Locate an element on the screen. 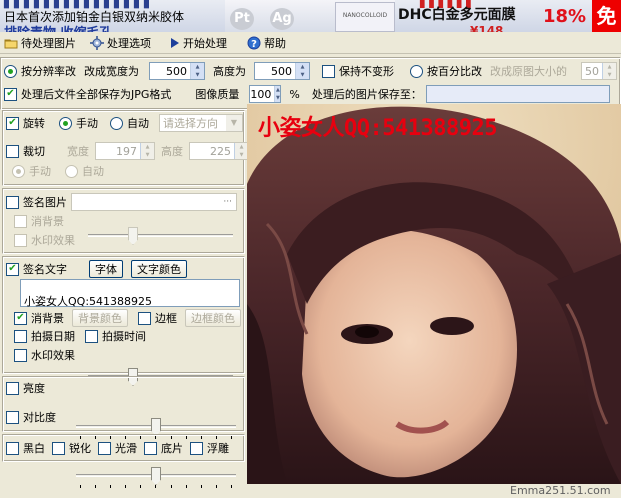  sign-text-row: ✔ 签名文字 字体 文字颜色 is located at coordinates (96, 269).